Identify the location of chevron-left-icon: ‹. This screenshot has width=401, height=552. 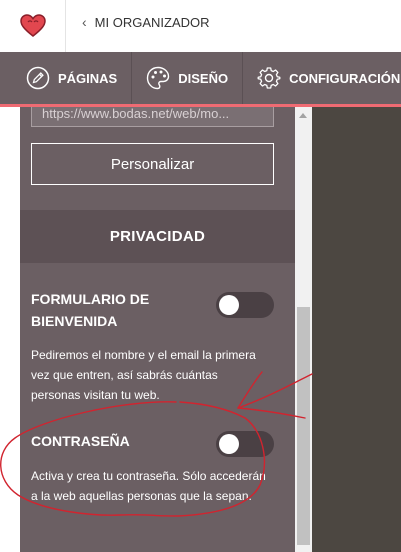
(84, 22).